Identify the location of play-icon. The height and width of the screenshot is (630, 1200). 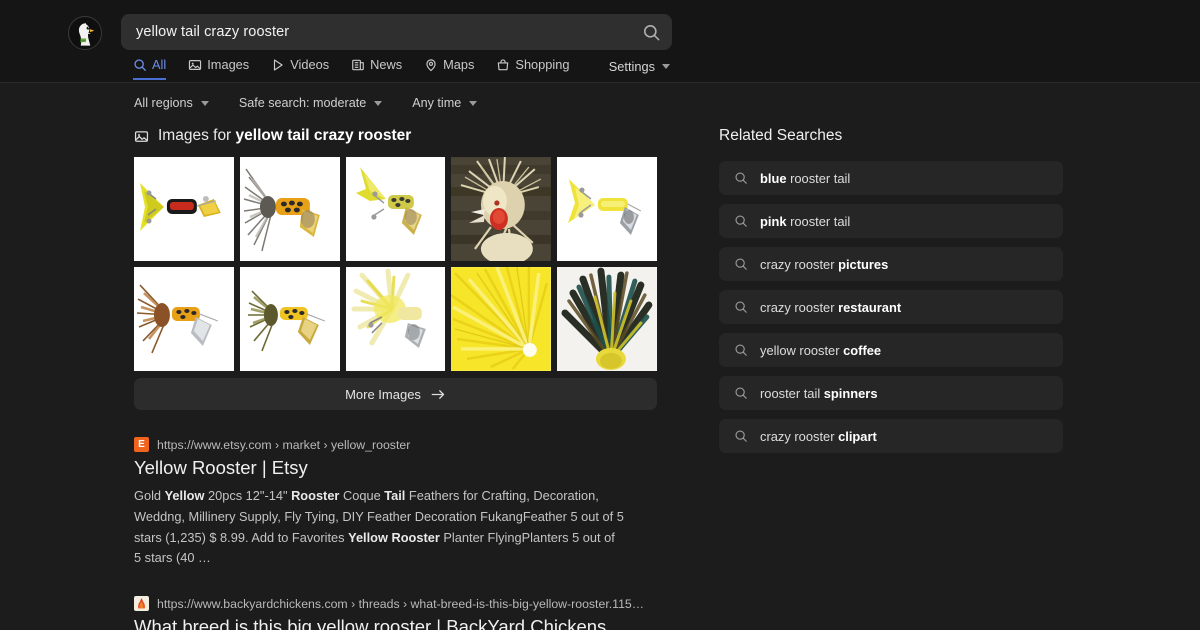
(278, 64).